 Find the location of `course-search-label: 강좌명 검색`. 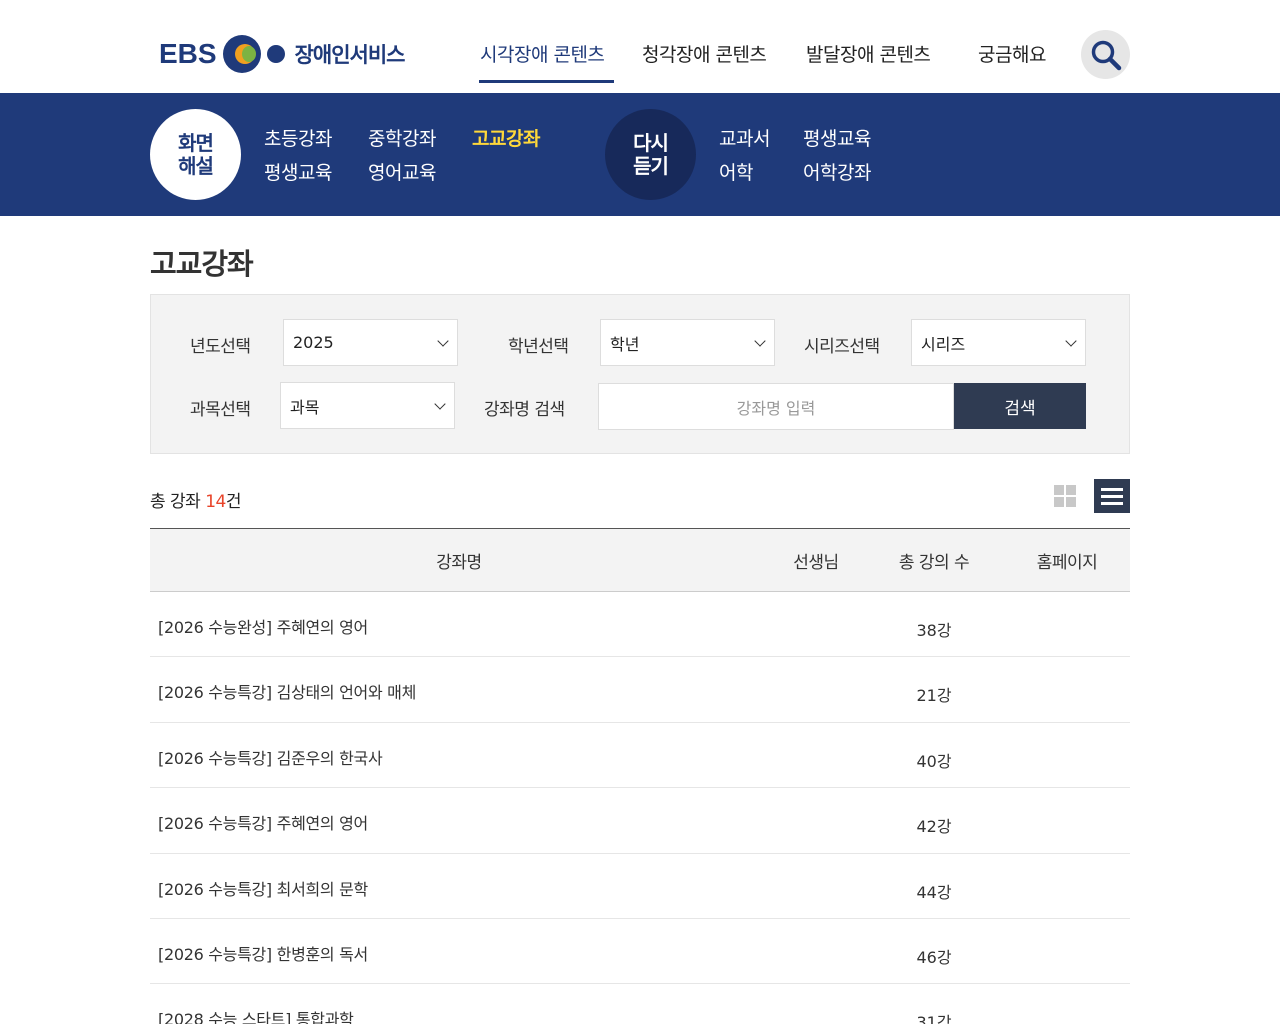

course-search-label: 강좌명 검색 is located at coordinates (524, 410).